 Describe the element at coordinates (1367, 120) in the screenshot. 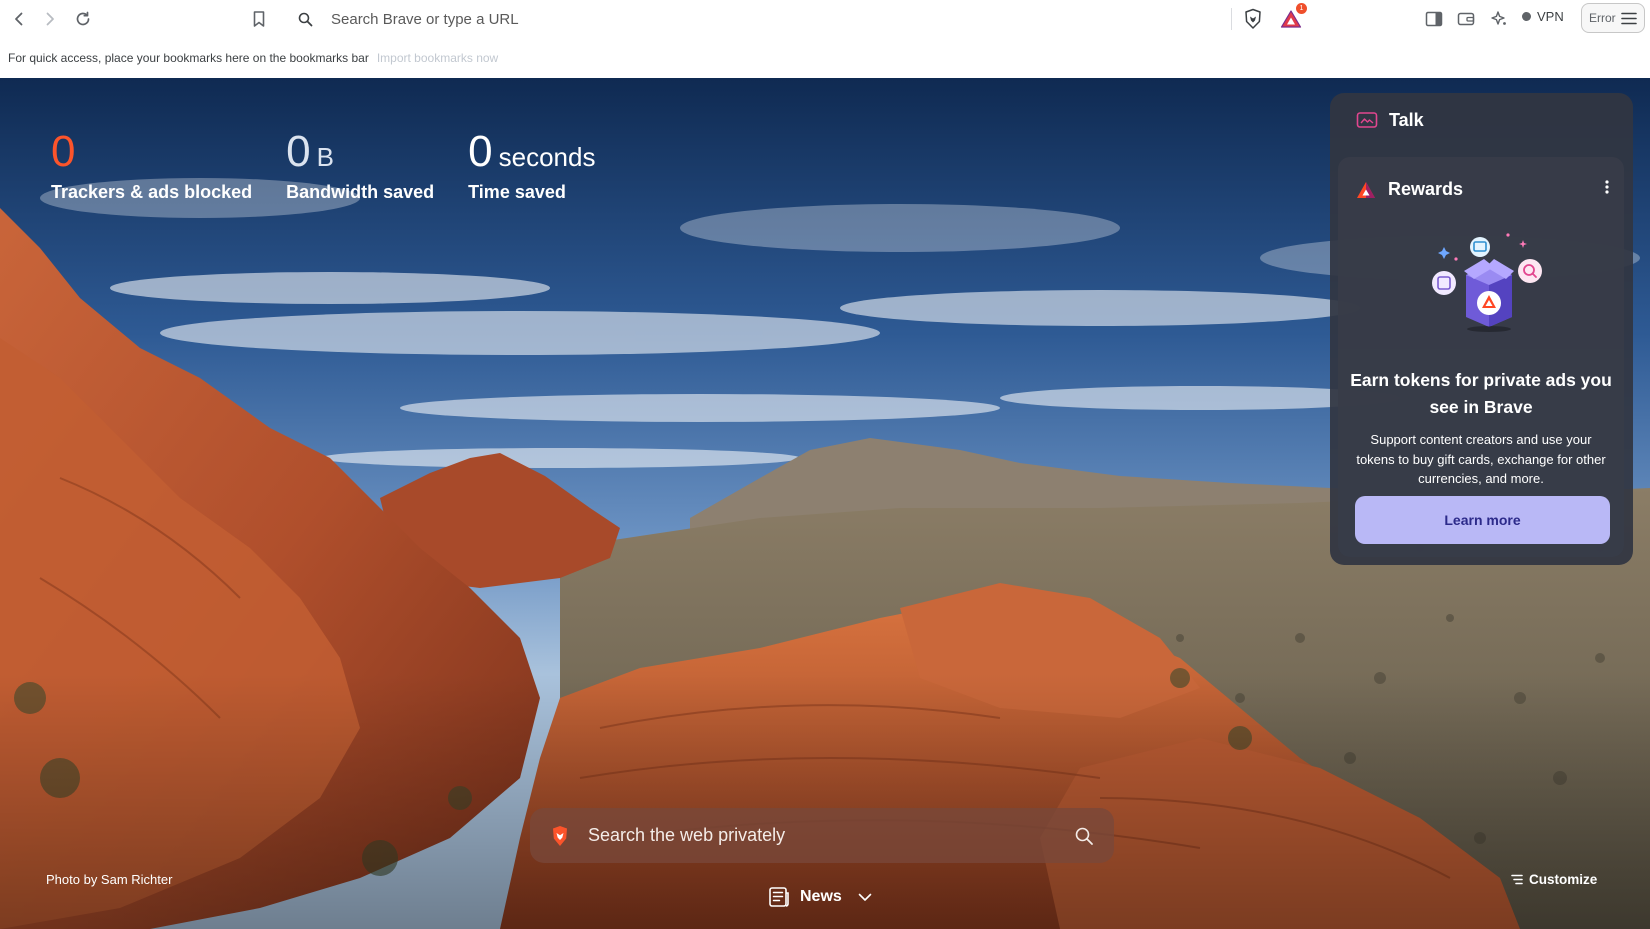

I see `camera-icon` at that location.